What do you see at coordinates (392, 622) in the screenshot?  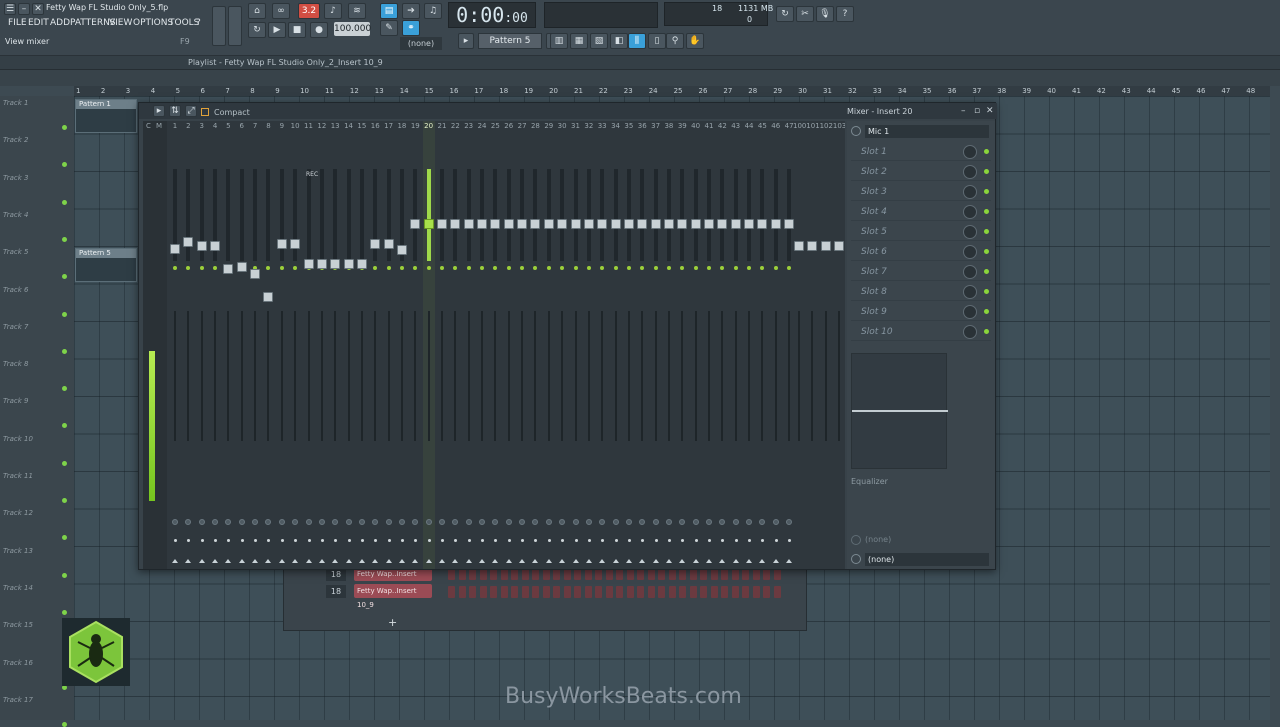 I see `add-channel-icon: +` at bounding box center [392, 622].